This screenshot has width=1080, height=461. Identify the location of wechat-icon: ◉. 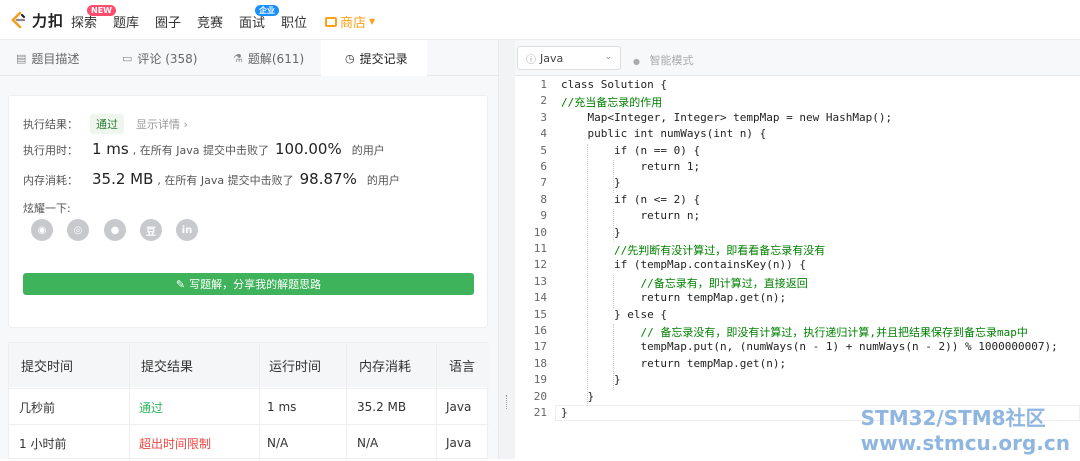
(42, 230).